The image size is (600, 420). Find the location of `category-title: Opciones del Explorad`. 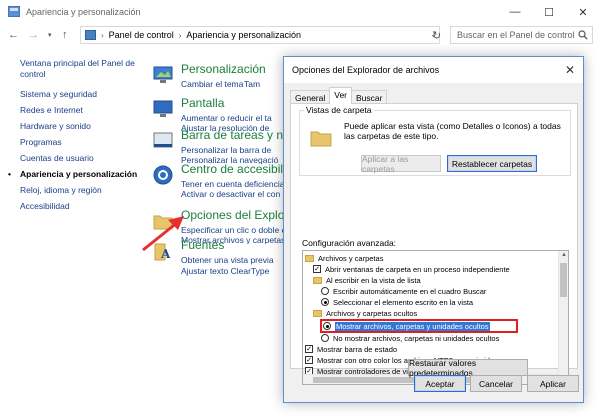

category-title: Opciones del Explorad is located at coordinates (236, 215).